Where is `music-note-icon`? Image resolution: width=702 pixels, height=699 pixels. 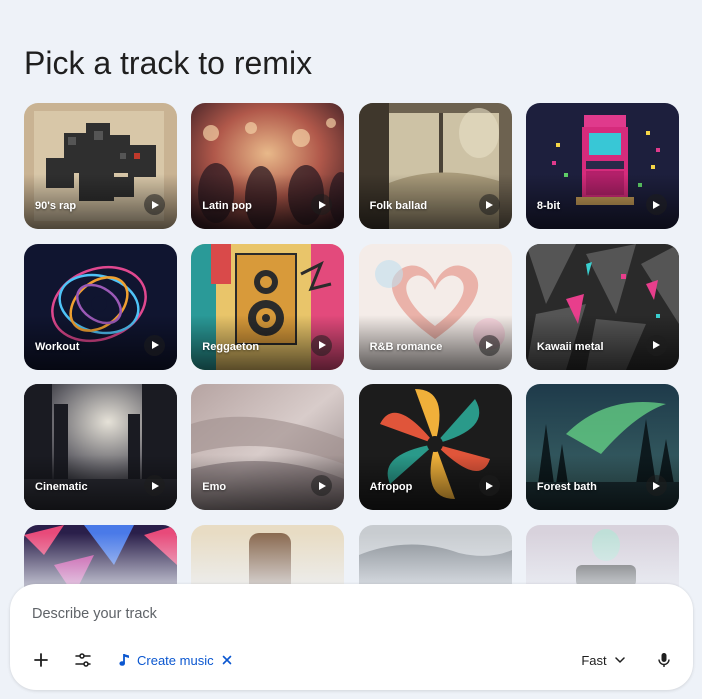
music-note-icon is located at coordinates (124, 660).